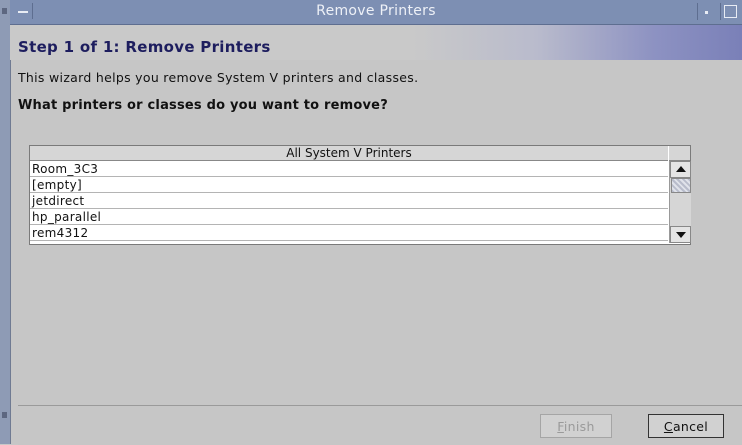 Image resolution: width=742 pixels, height=445 pixels. Describe the element at coordinates (349, 217) in the screenshot. I see `table-row: hp_parallel` at that location.